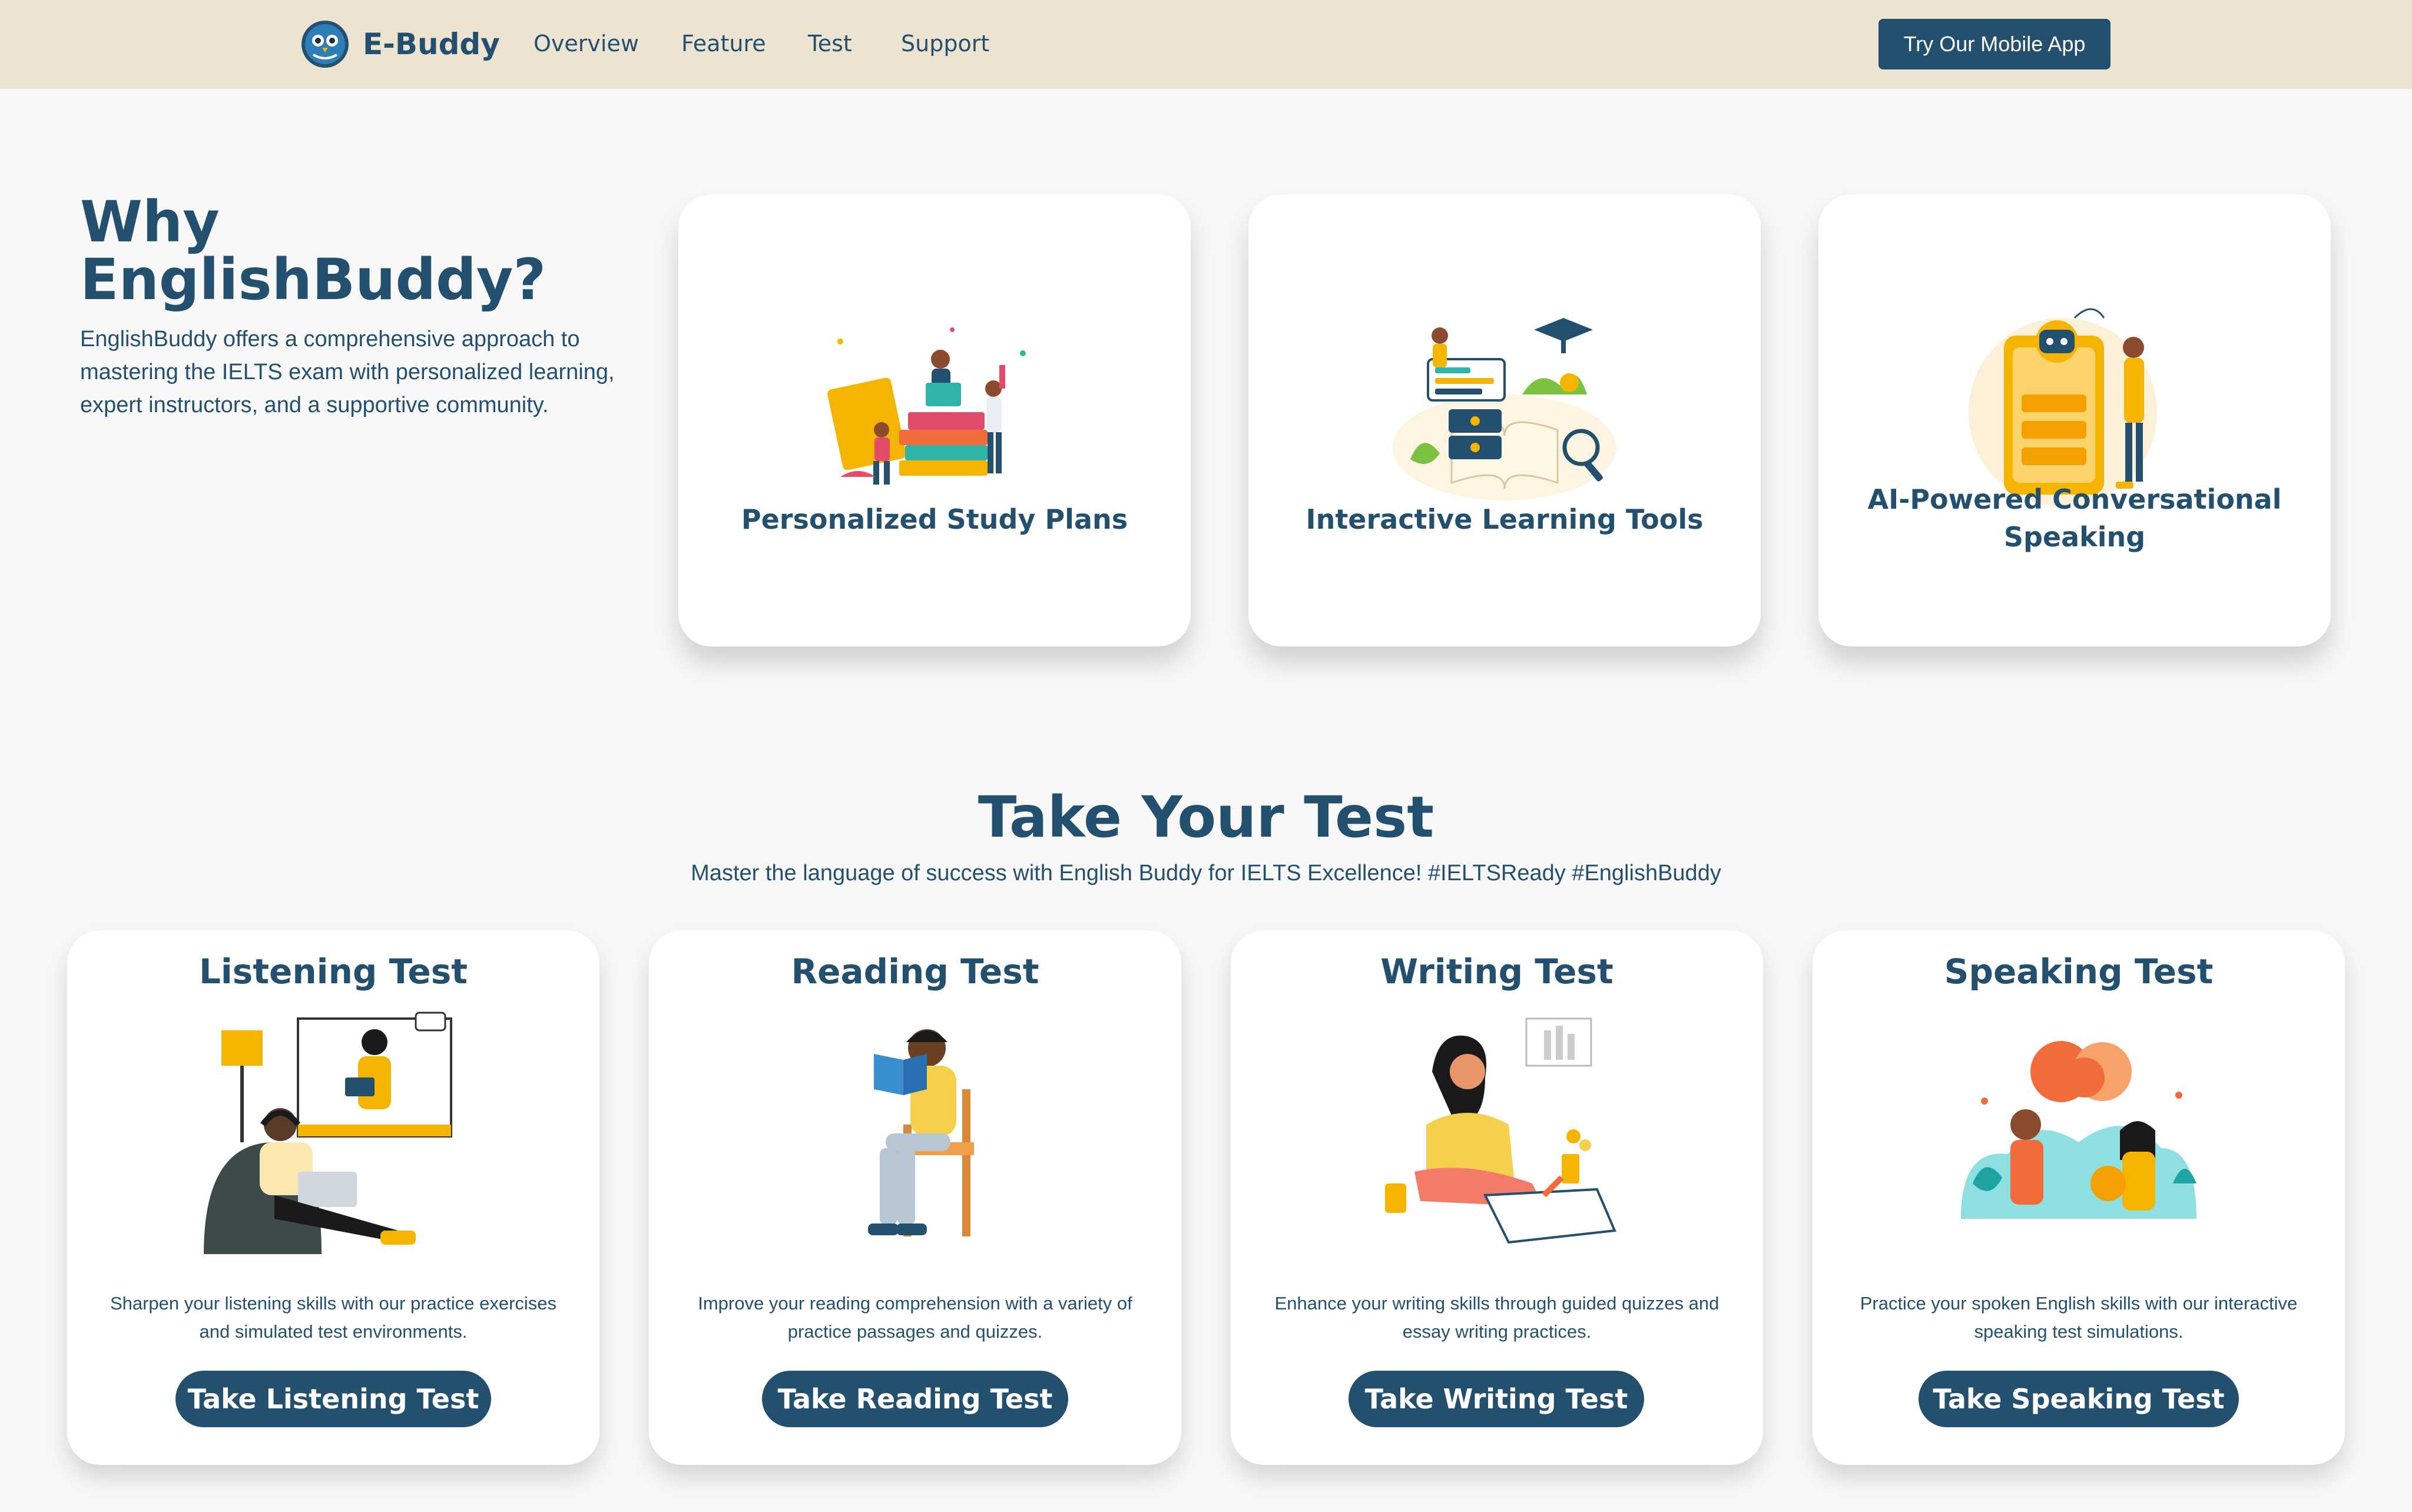 The height and width of the screenshot is (1512, 2412). What do you see at coordinates (926, 406) in the screenshot?
I see `students-with-books-illustration` at bounding box center [926, 406].